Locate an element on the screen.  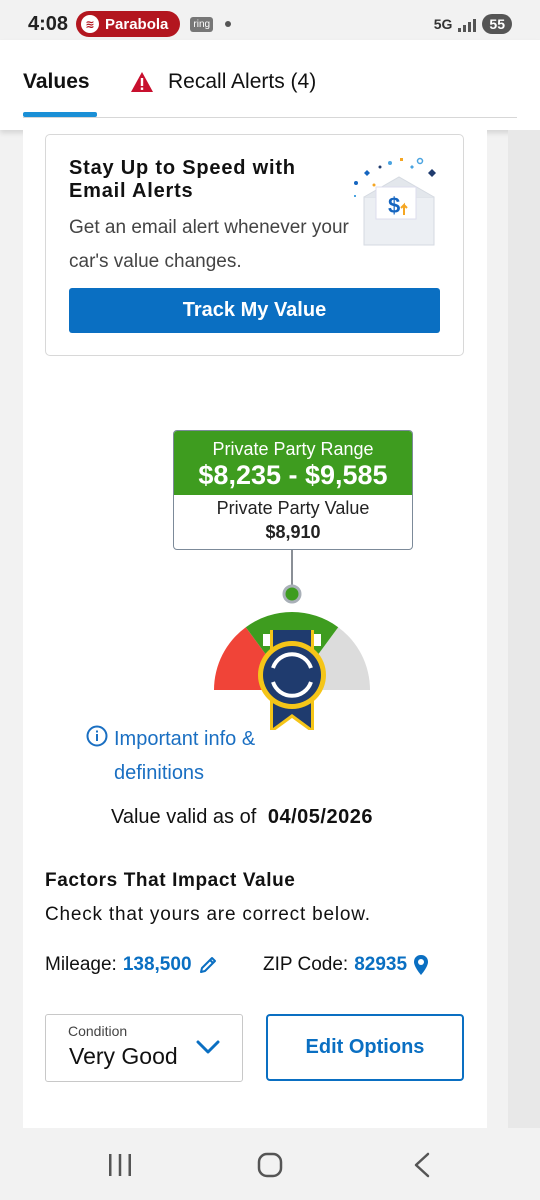
home-icon is located at coordinates (270, 1165).